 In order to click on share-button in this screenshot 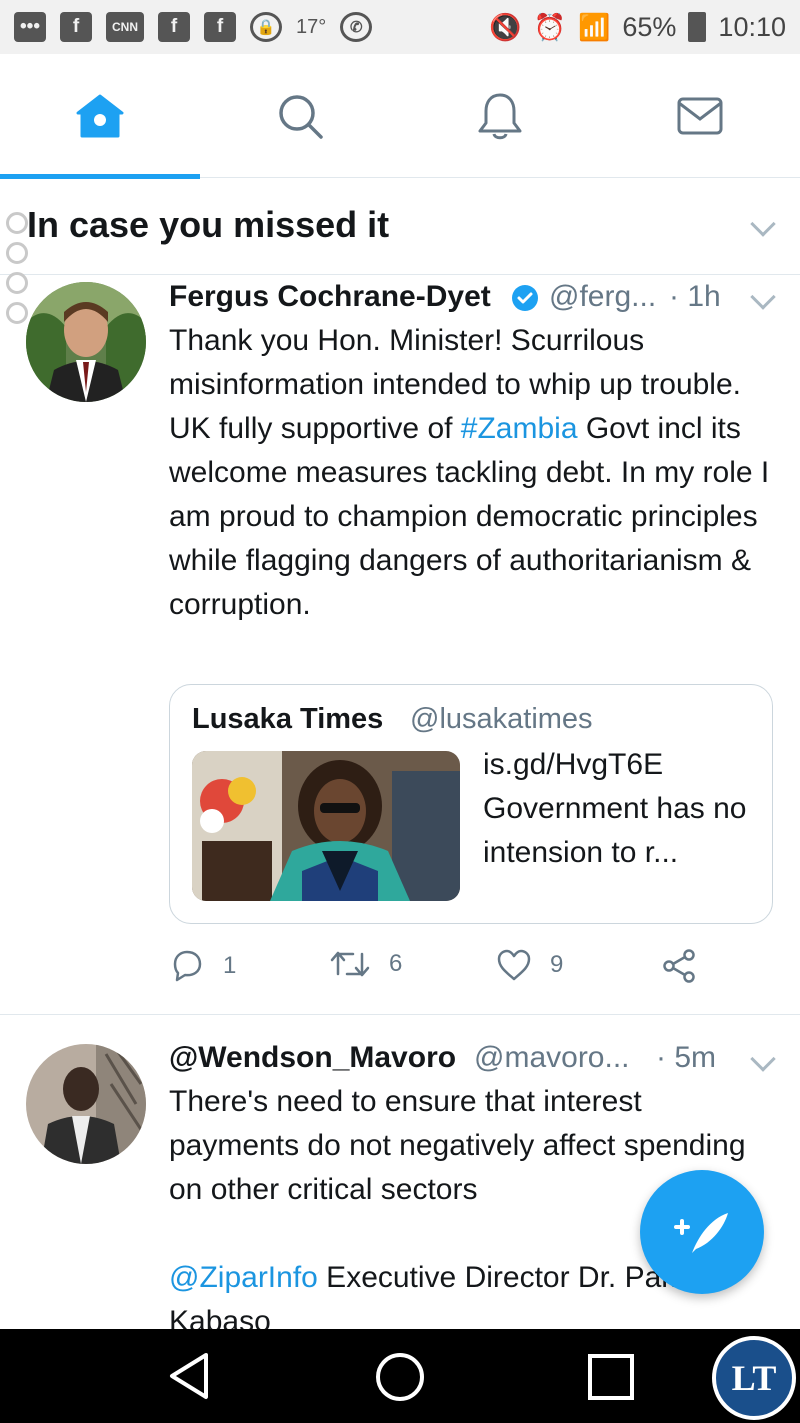, I will do `click(679, 966)`.